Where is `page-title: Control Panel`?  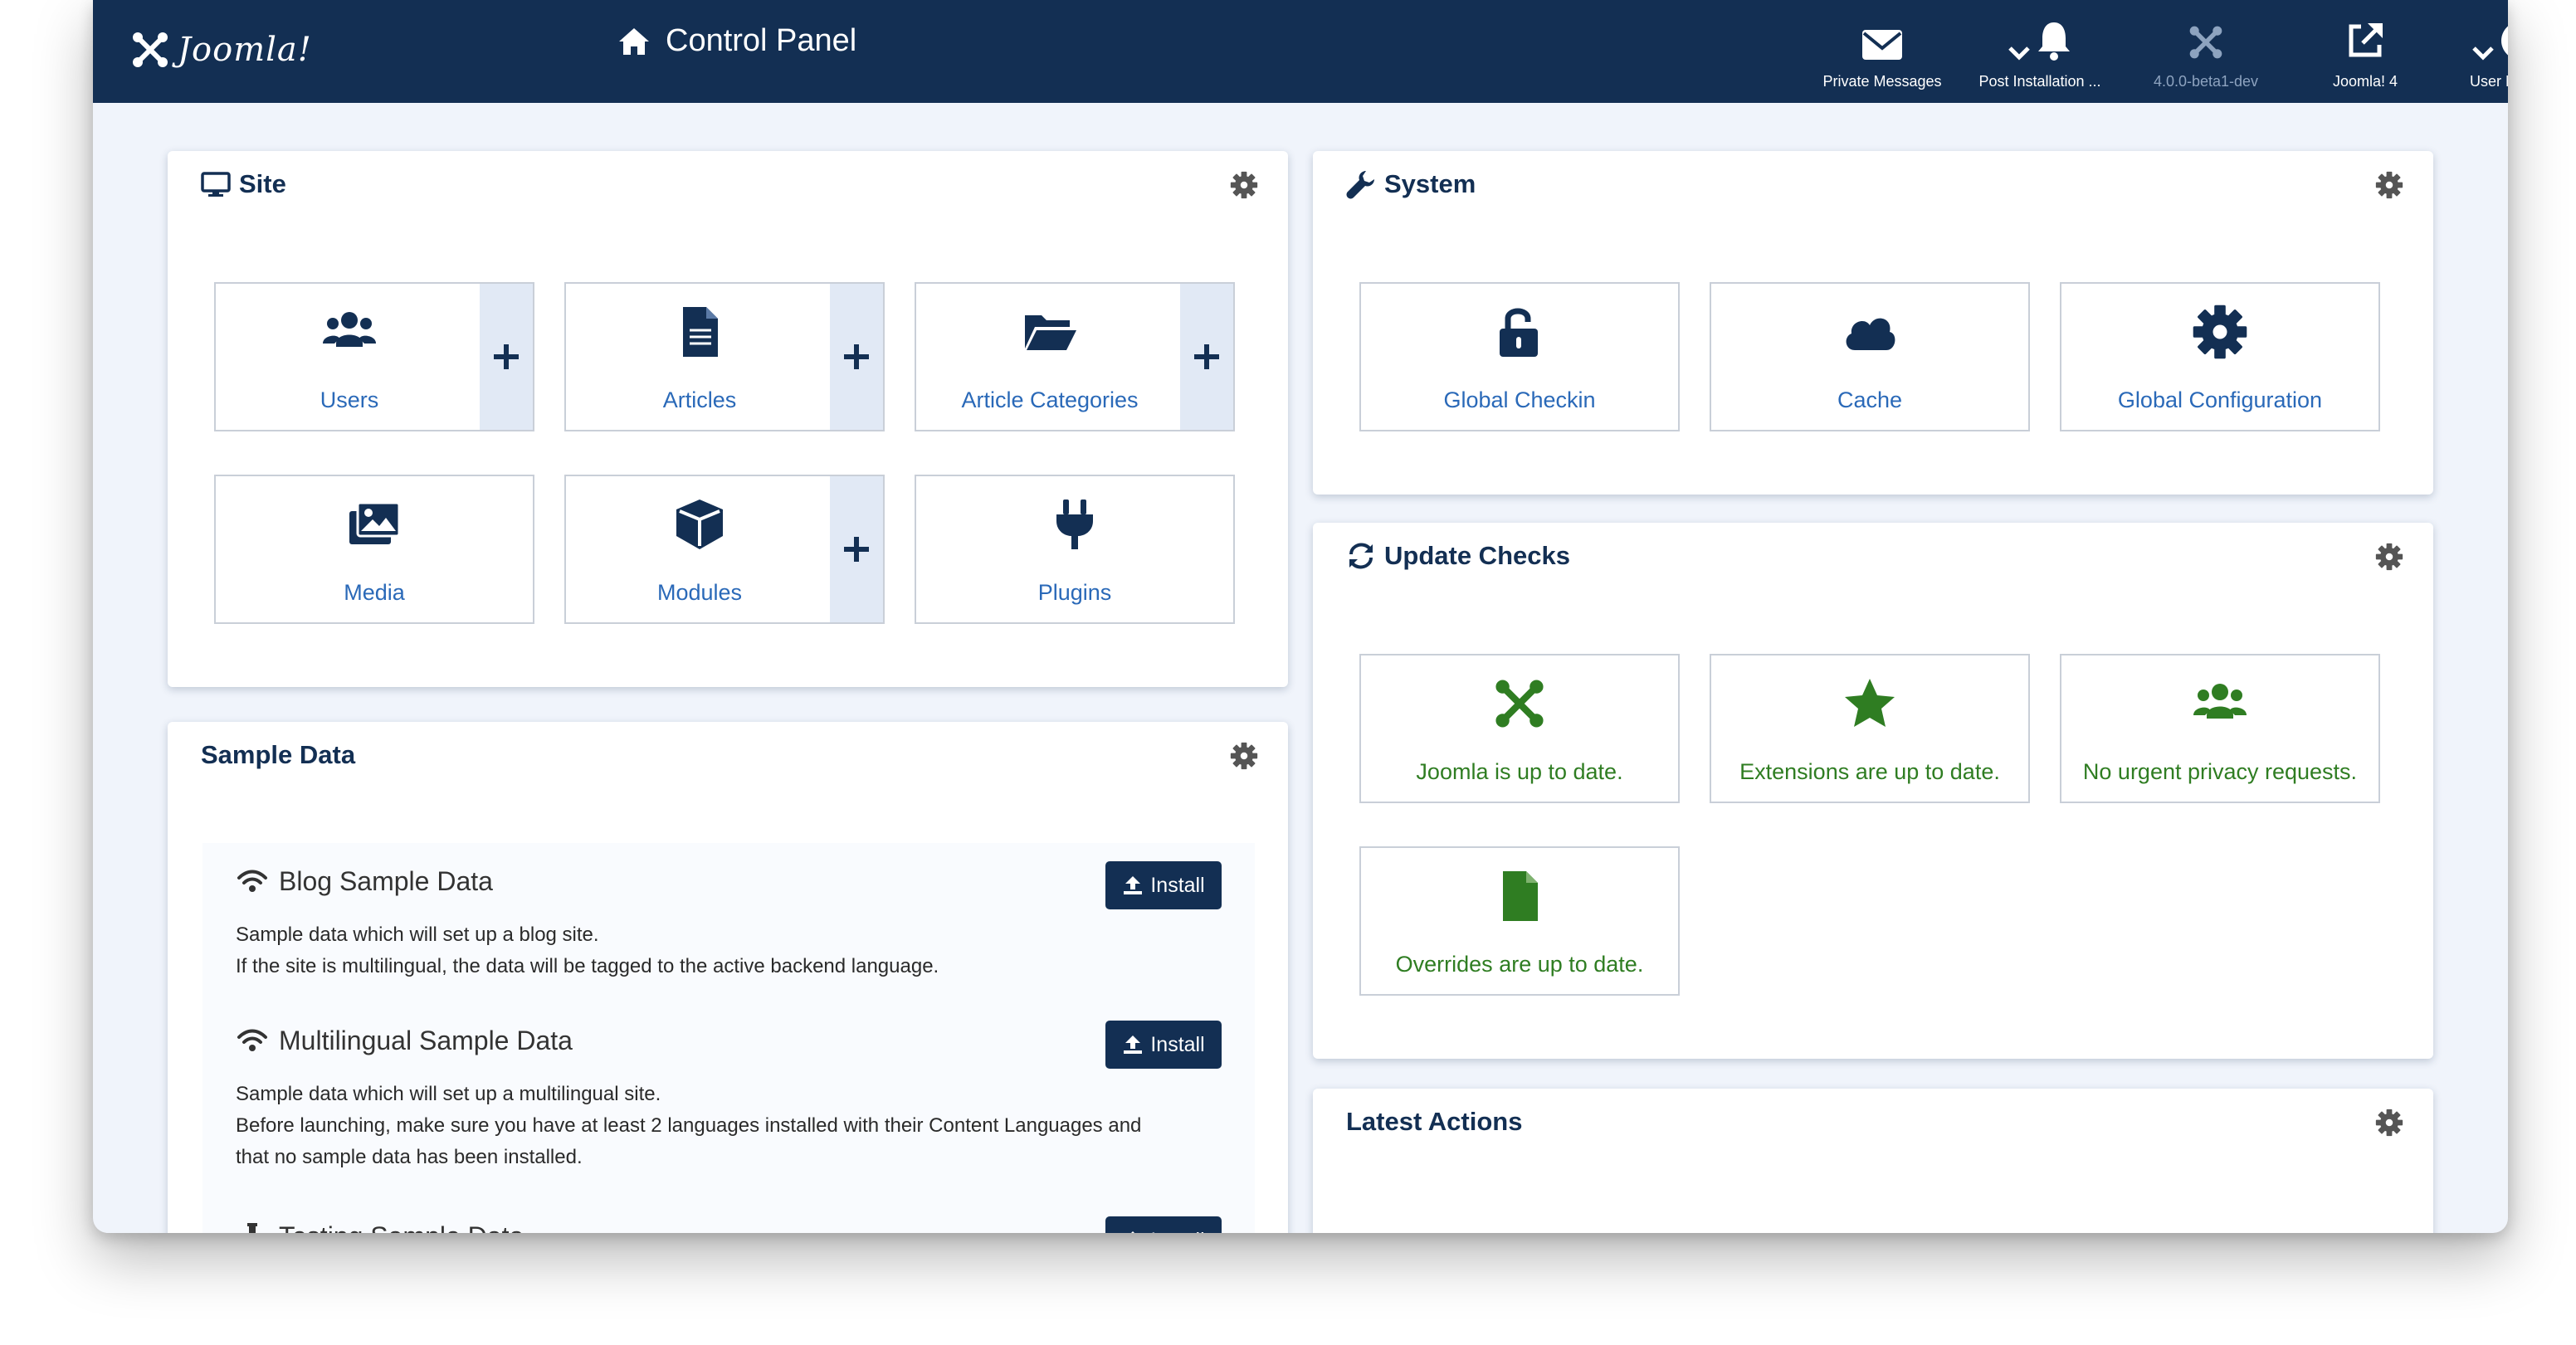
page-title: Control Panel is located at coordinates (762, 40).